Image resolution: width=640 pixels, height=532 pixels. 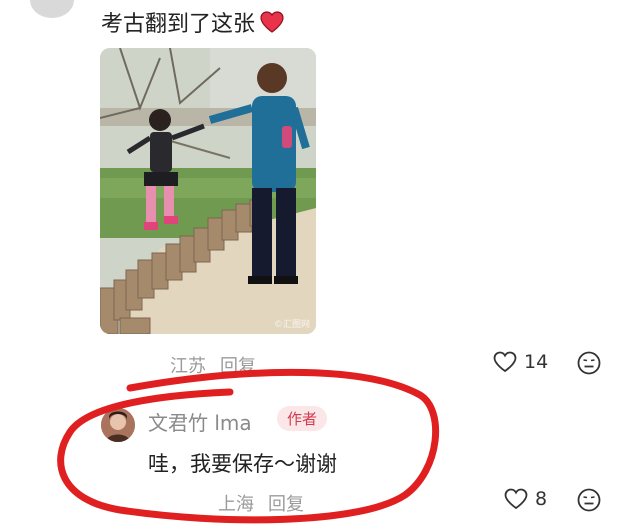 What do you see at coordinates (200, 421) in the screenshot?
I see `reply-username: 文君竹 lma` at bounding box center [200, 421].